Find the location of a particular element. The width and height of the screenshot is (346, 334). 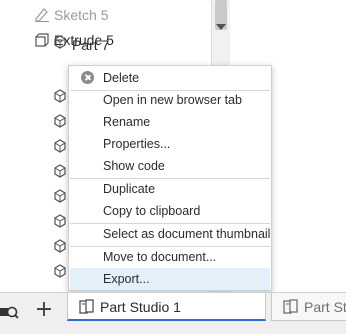

add-tab-button: + is located at coordinates (44, 311).